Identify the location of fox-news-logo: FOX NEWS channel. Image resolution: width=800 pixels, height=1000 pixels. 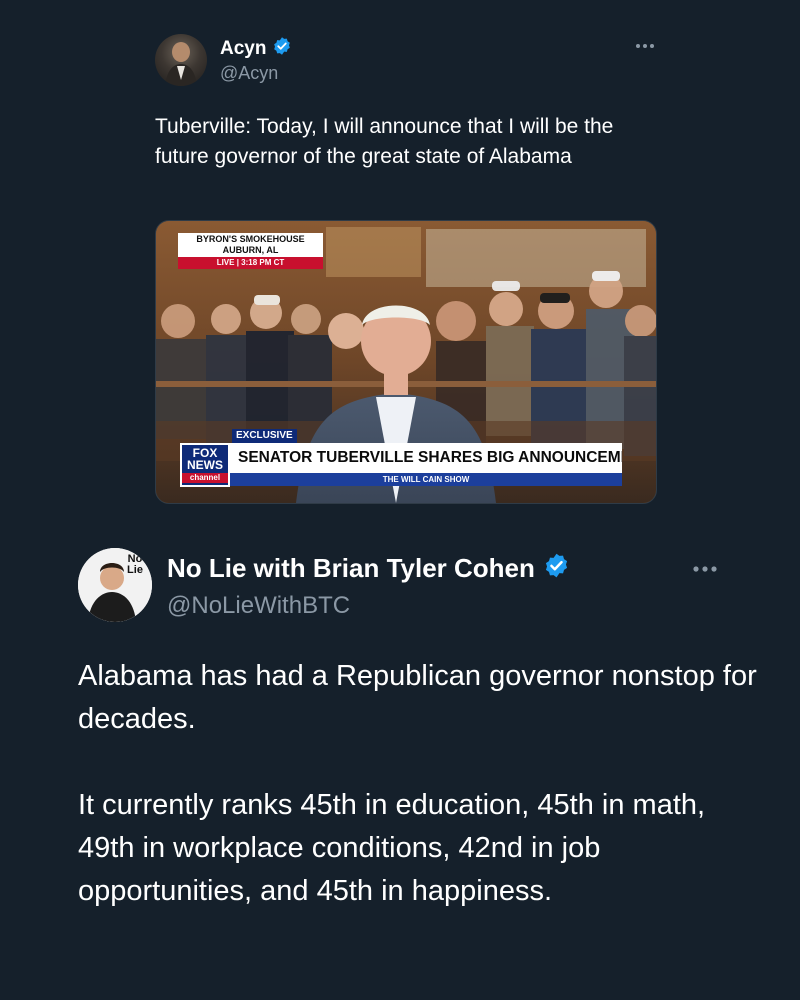
(205, 465).